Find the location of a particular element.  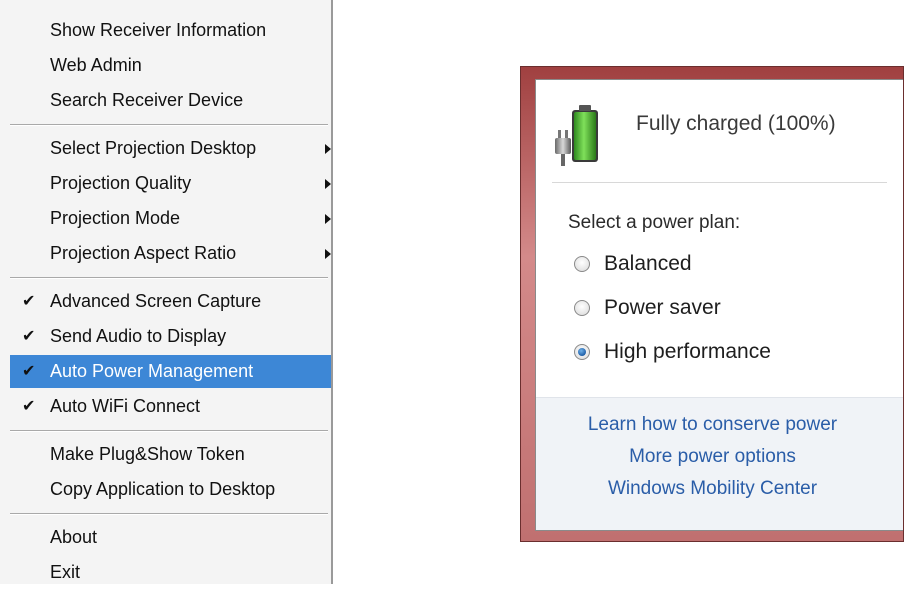

menu-item-auto-wifi-connect: ✔ Auto WiFi Connect is located at coordinates (170, 406).